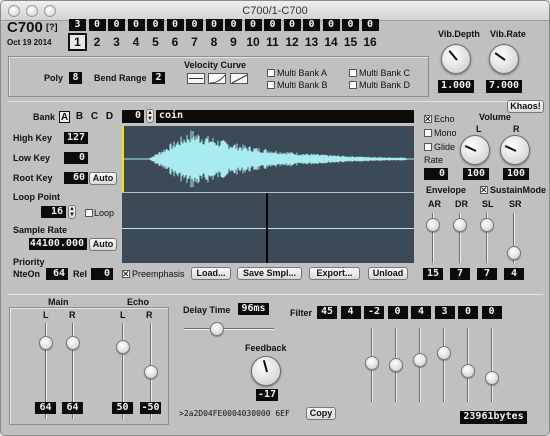 This screenshot has height=436, width=550. I want to click on filter-coef-4-value: 4, so click(421, 312).